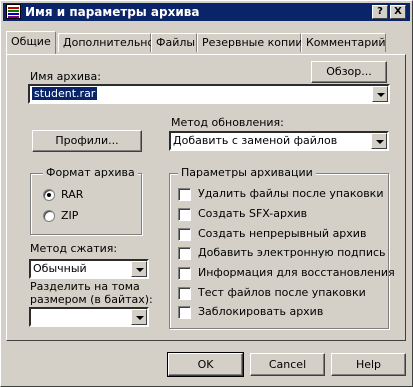  Describe the element at coordinates (398, 12) in the screenshot. I see `close-title-button: X` at that location.